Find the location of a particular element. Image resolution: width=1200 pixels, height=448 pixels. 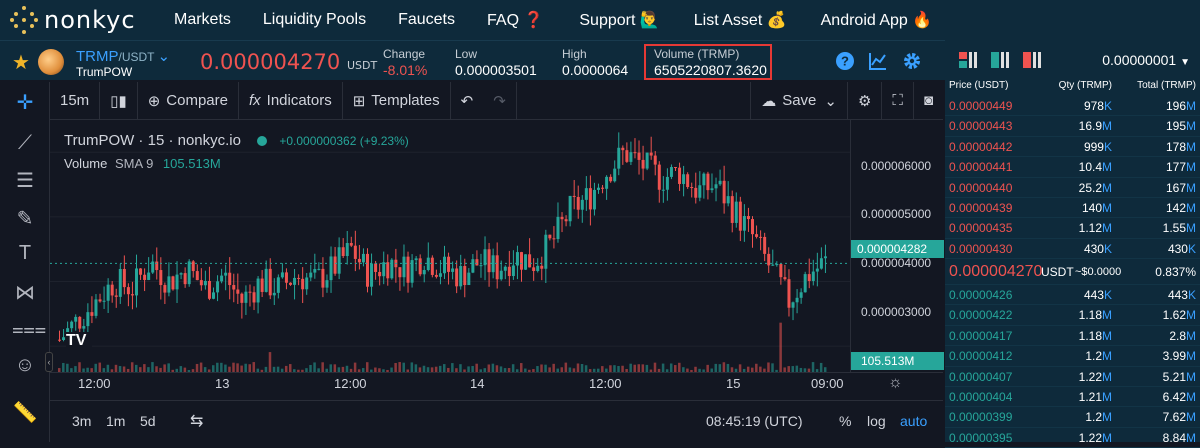

row-qty: 1.12M is located at coordinates (1095, 228).